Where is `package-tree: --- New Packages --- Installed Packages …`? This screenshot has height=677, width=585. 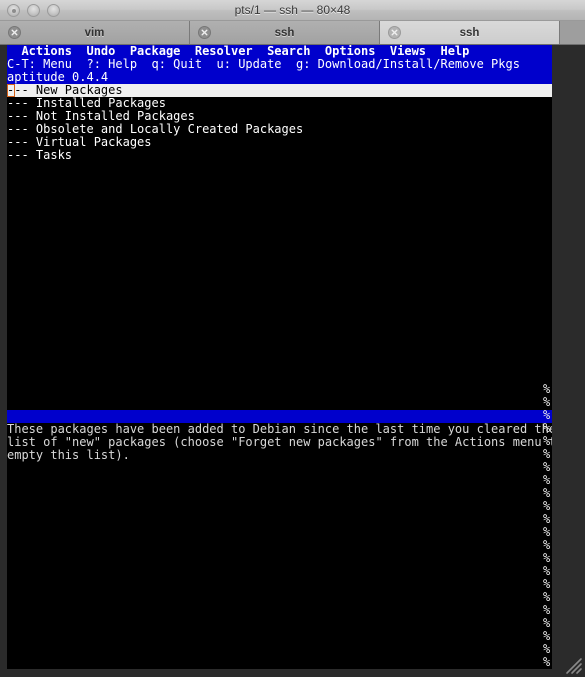
package-tree: --- New Packages --- Installed Packages … is located at coordinates (279, 123).